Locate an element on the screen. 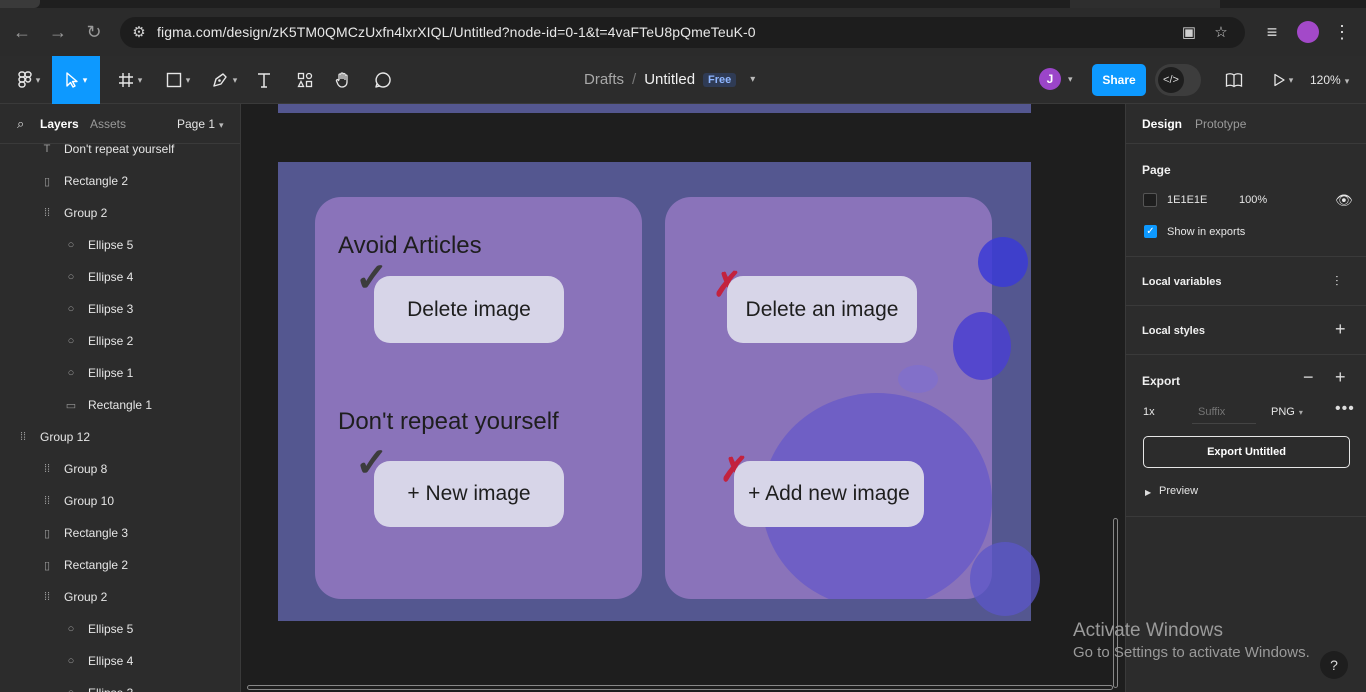  no-tracking-icon: ▣ is located at coordinates (1189, 33).